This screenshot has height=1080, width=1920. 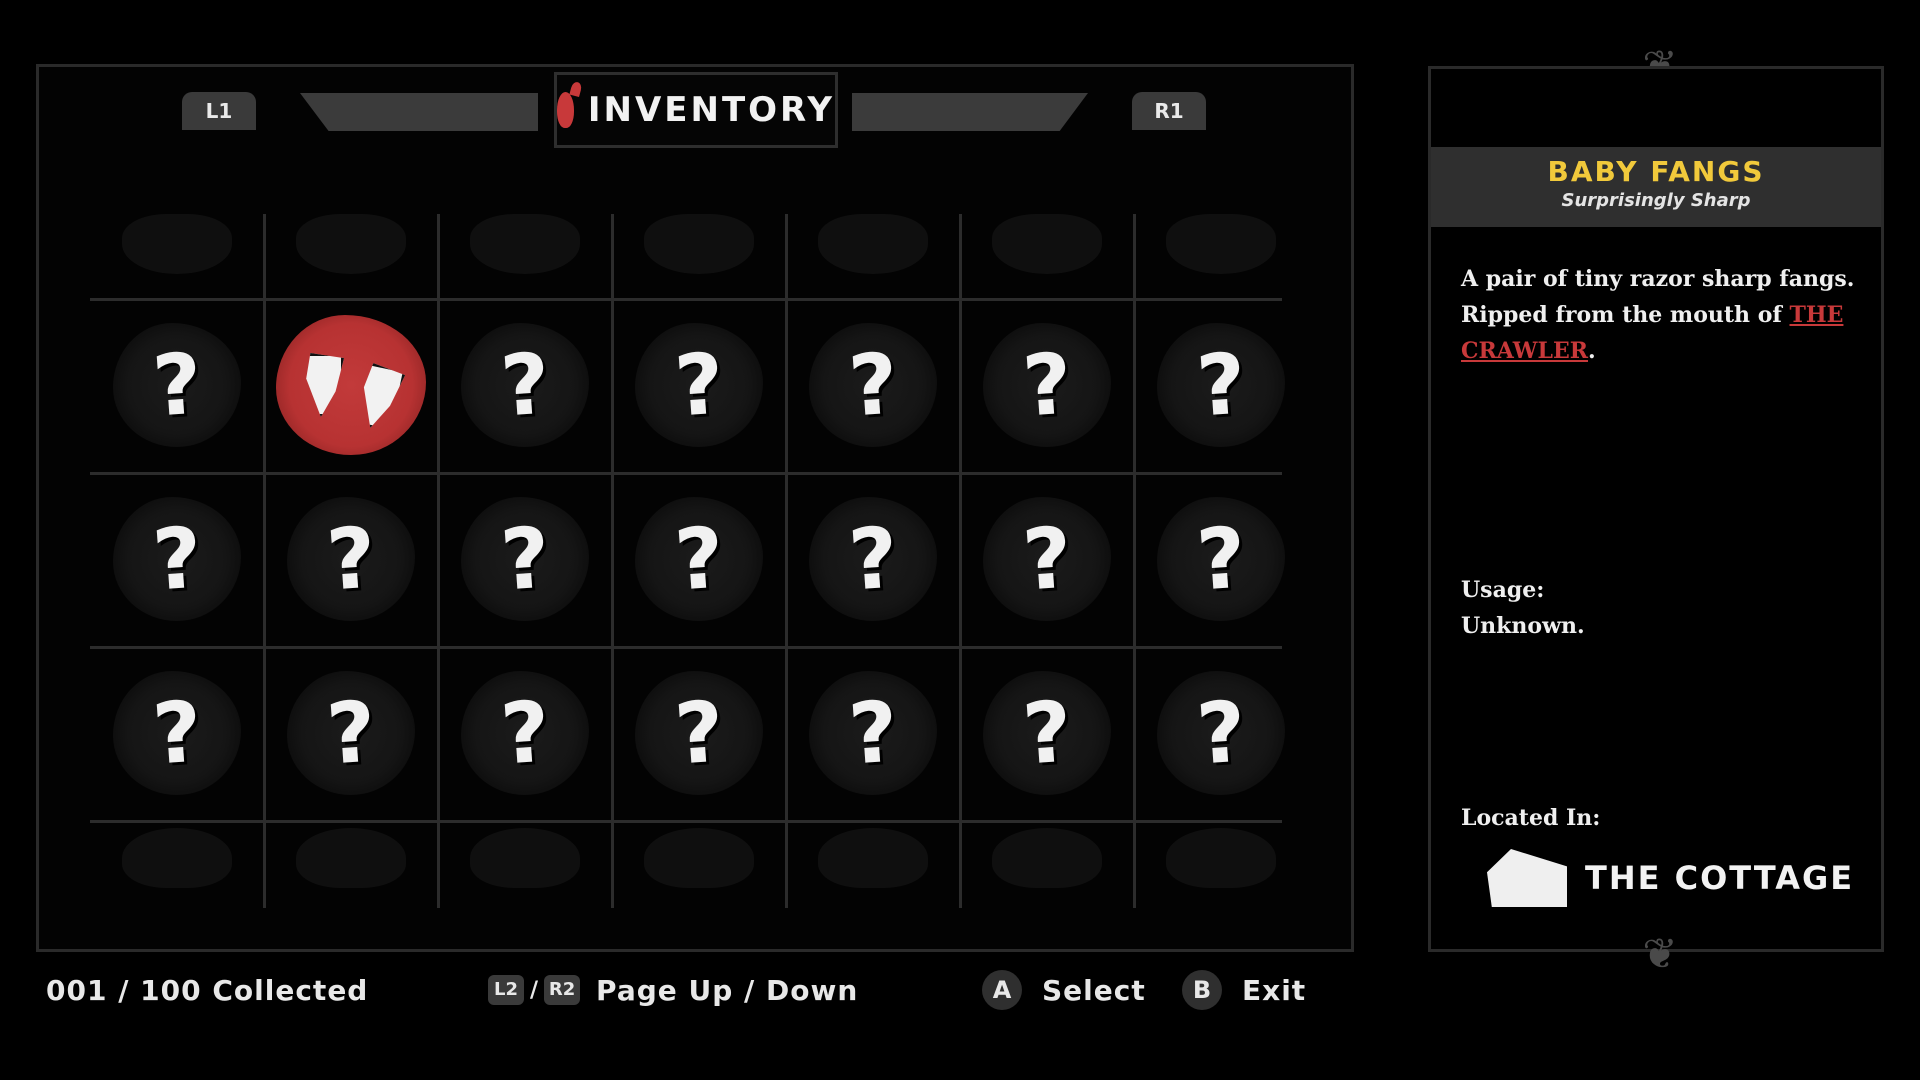 I want to click on exit-hint: B Exit, so click(x=1244, y=990).